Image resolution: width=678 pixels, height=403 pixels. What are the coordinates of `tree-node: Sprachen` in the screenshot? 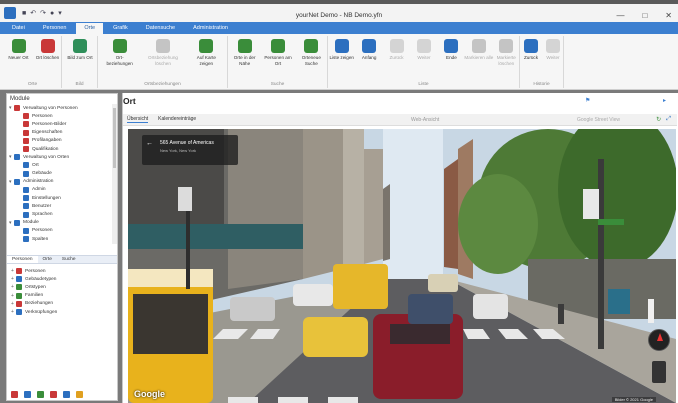 It's located at (61, 214).